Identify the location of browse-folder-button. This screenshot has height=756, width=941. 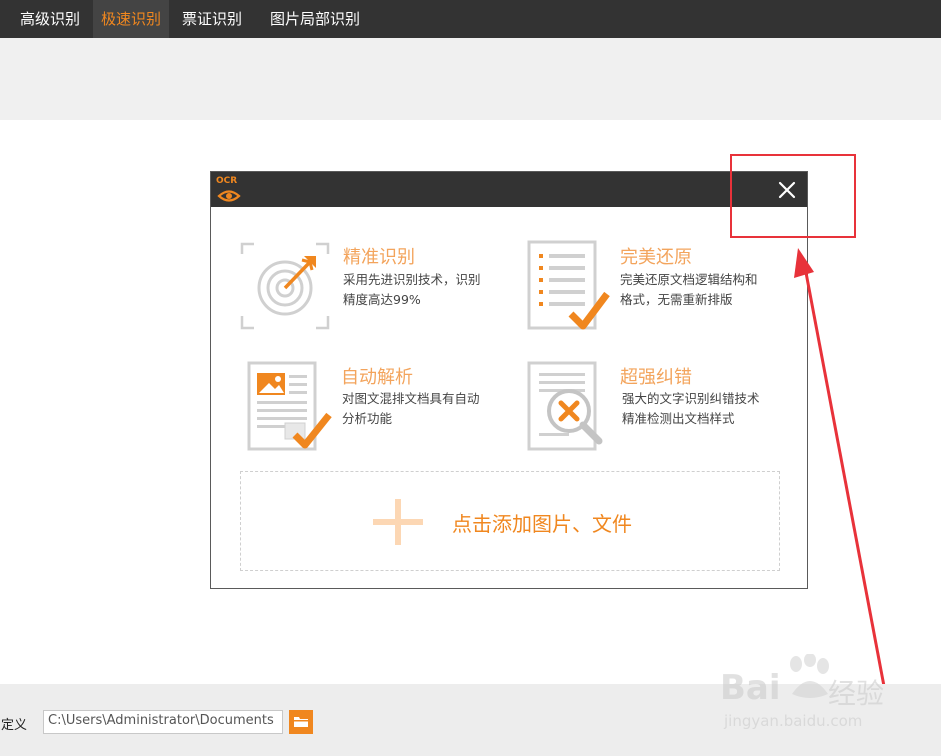
(301, 722).